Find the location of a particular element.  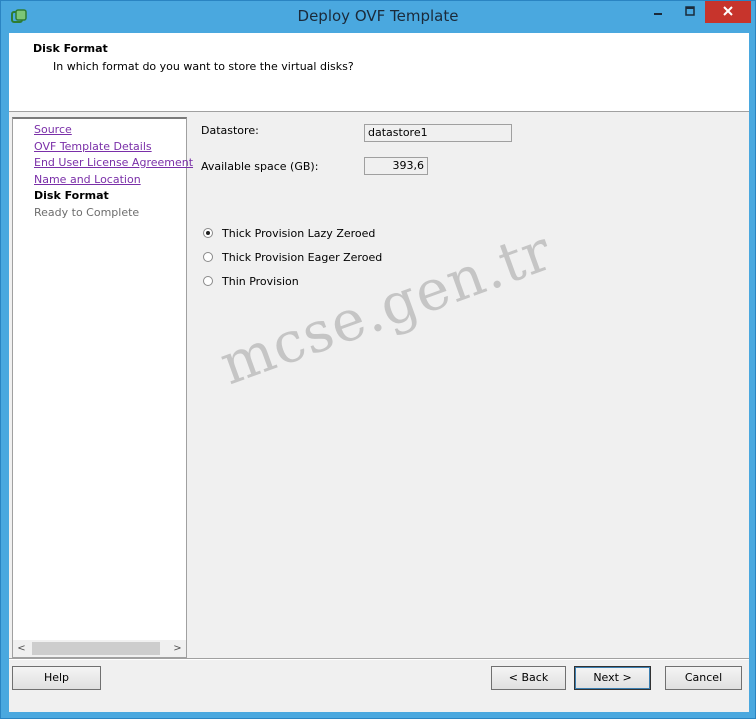

maximize-icon is located at coordinates (690, 12).